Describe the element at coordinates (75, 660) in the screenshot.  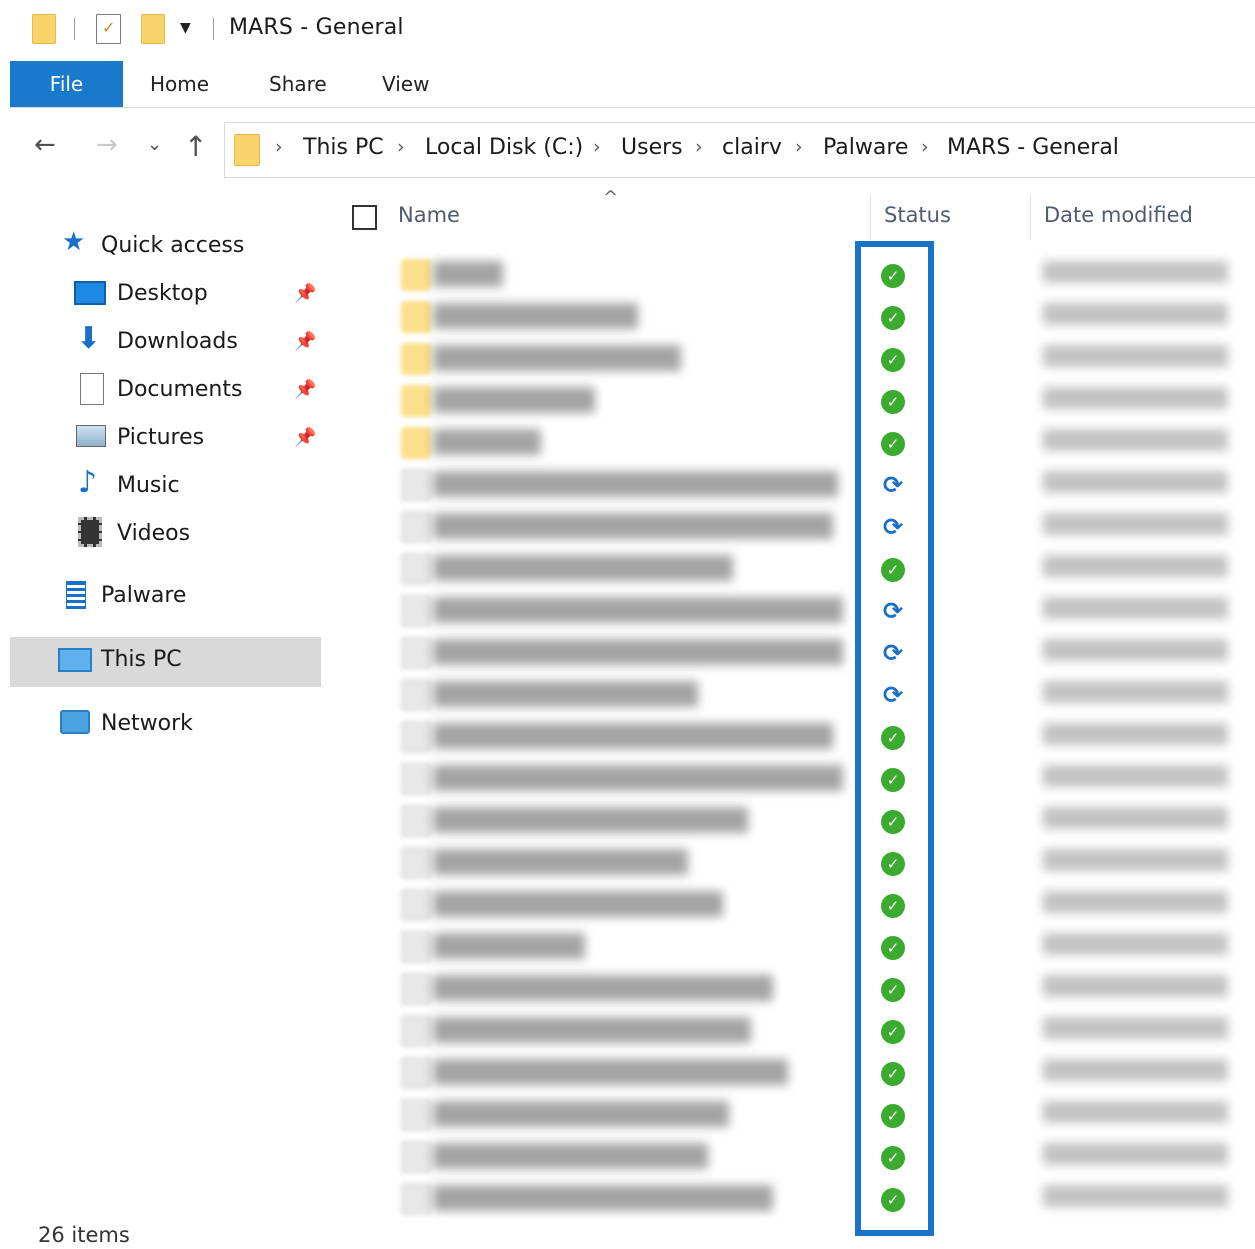
I see `computer-icon` at that location.